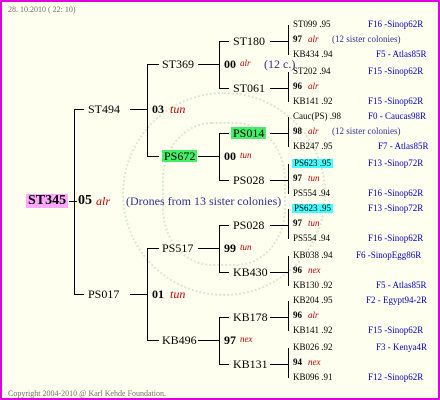  What do you see at coordinates (313, 347) in the screenshot?
I see `leaf-id: KB026 .92` at bounding box center [313, 347].